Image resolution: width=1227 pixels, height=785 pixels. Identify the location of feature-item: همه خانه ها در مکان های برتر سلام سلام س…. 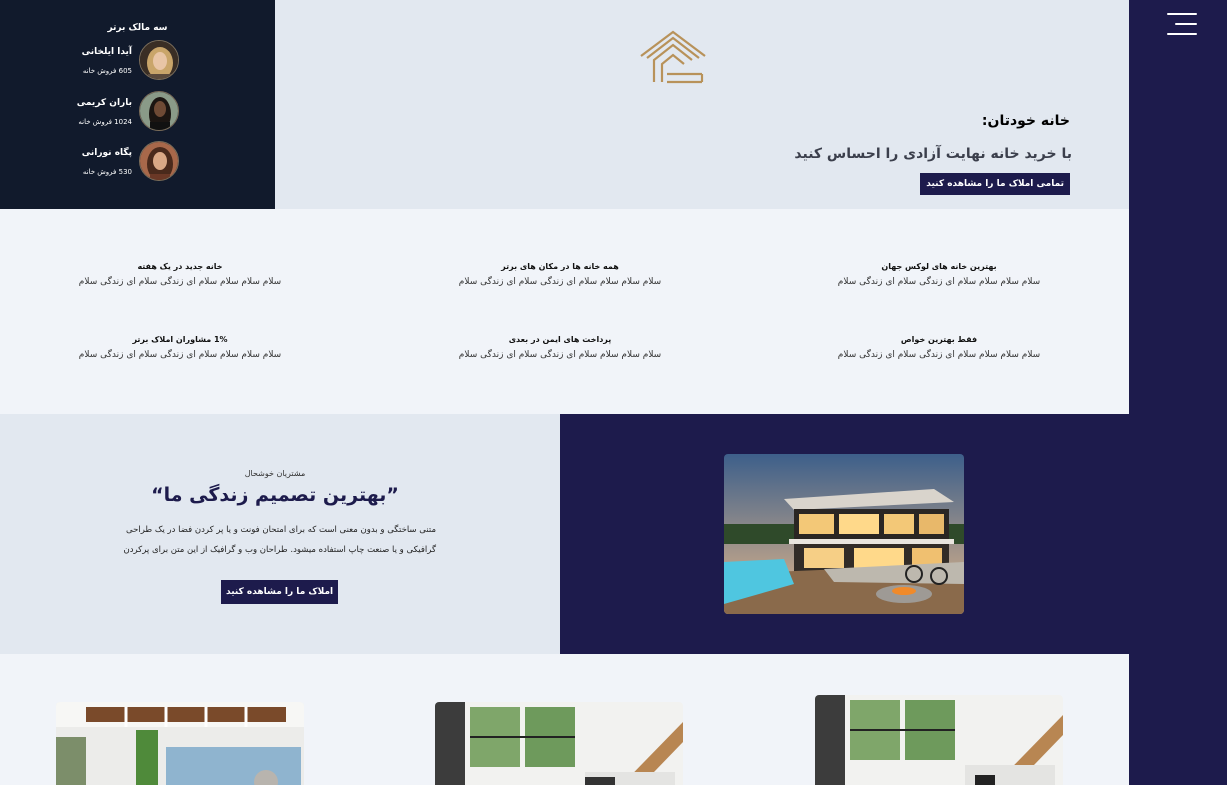
(560, 274).